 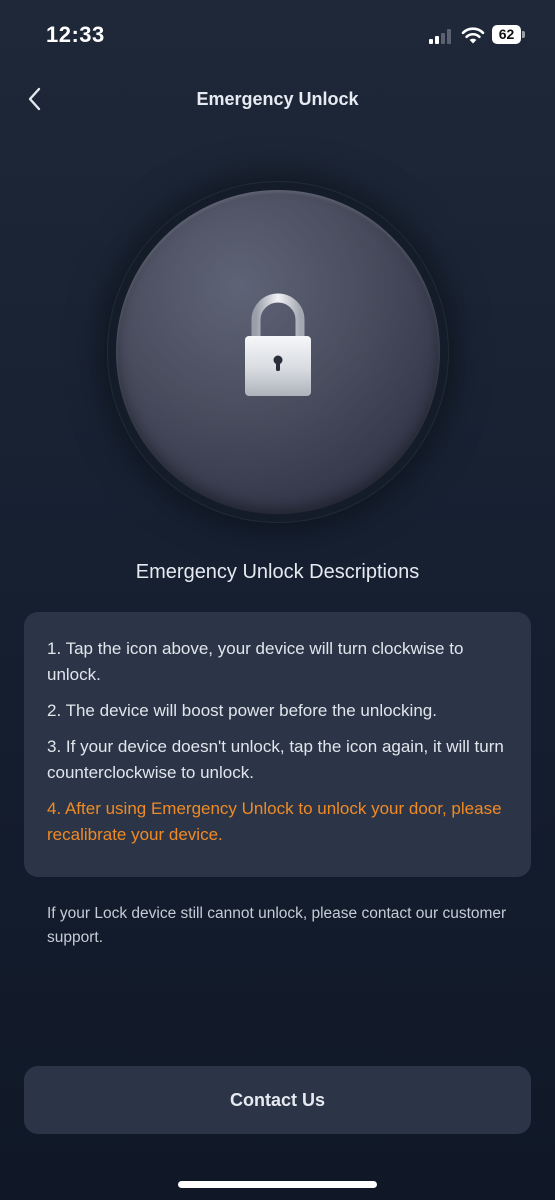 I want to click on status-bar: 12:33 62, so click(x=277, y=35).